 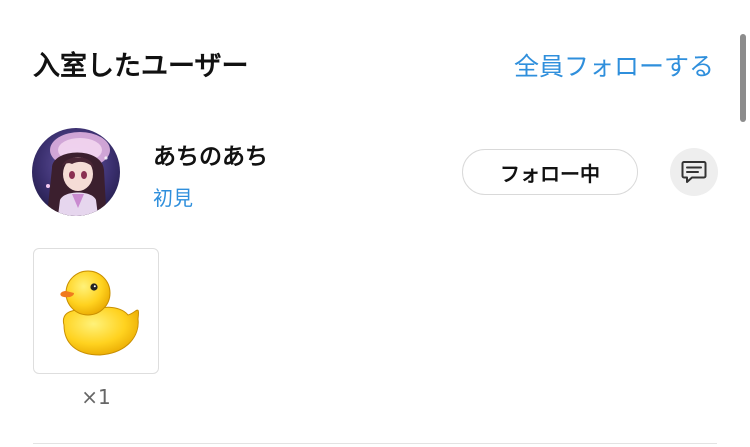 What do you see at coordinates (375, 443) in the screenshot?
I see `divider` at bounding box center [375, 443].